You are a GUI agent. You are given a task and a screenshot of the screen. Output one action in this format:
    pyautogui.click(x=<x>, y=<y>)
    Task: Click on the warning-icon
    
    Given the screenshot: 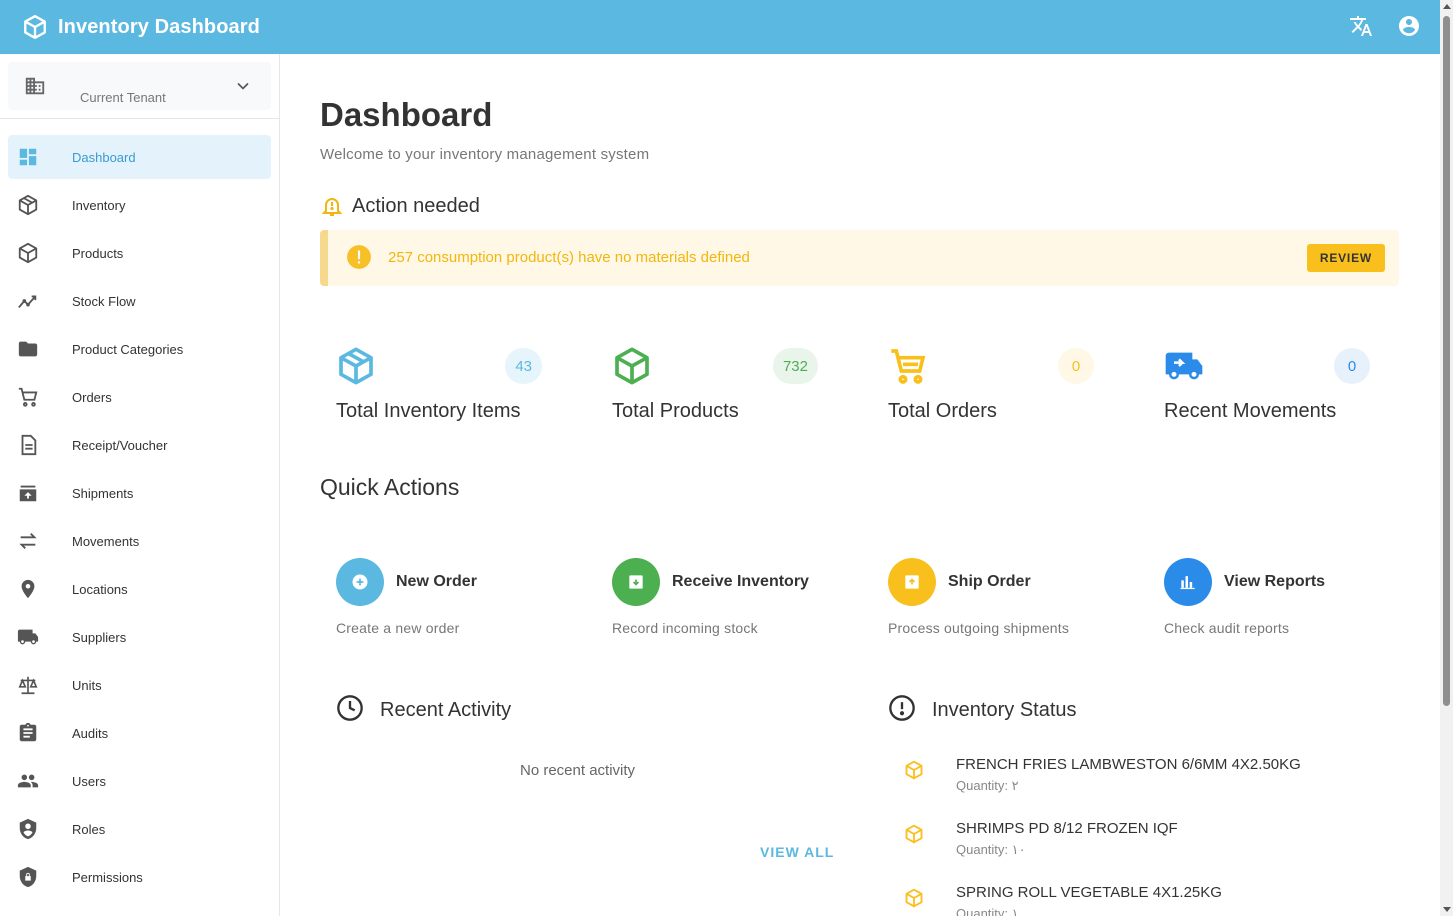 What is the action you would take?
    pyautogui.click(x=359, y=259)
    